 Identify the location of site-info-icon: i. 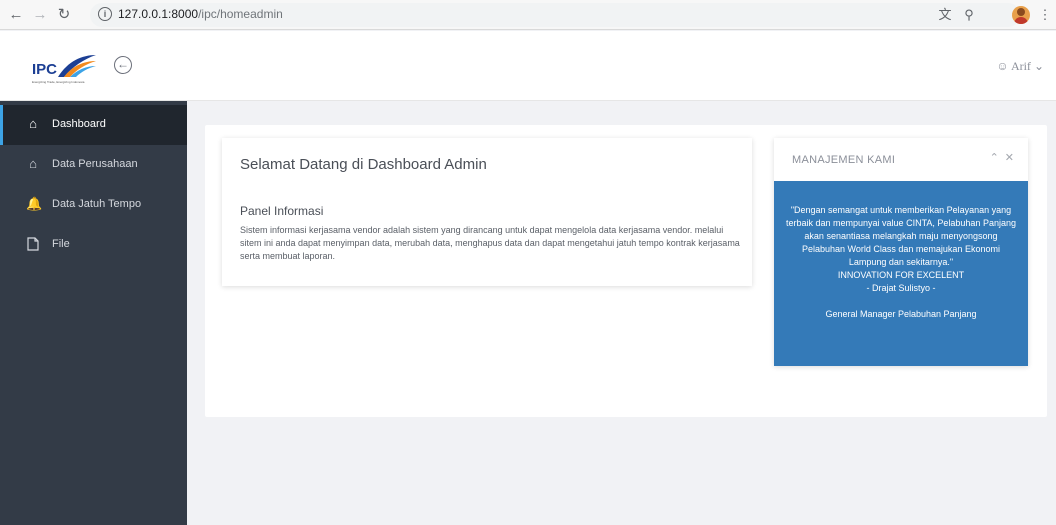
(105, 14).